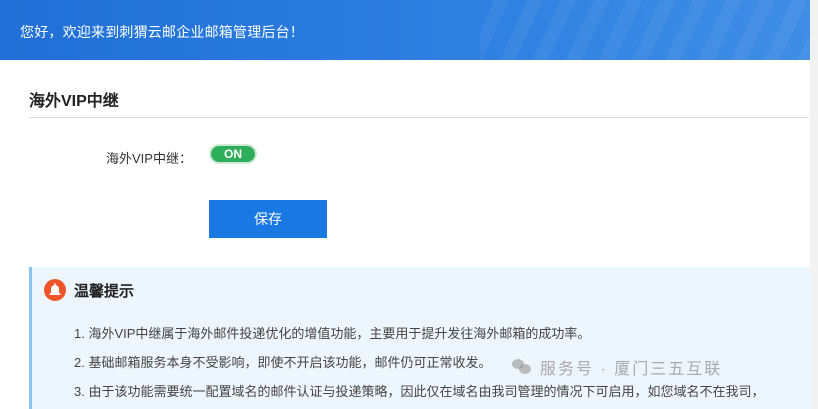  Describe the element at coordinates (55, 290) in the screenshot. I see `bell-icon` at that location.